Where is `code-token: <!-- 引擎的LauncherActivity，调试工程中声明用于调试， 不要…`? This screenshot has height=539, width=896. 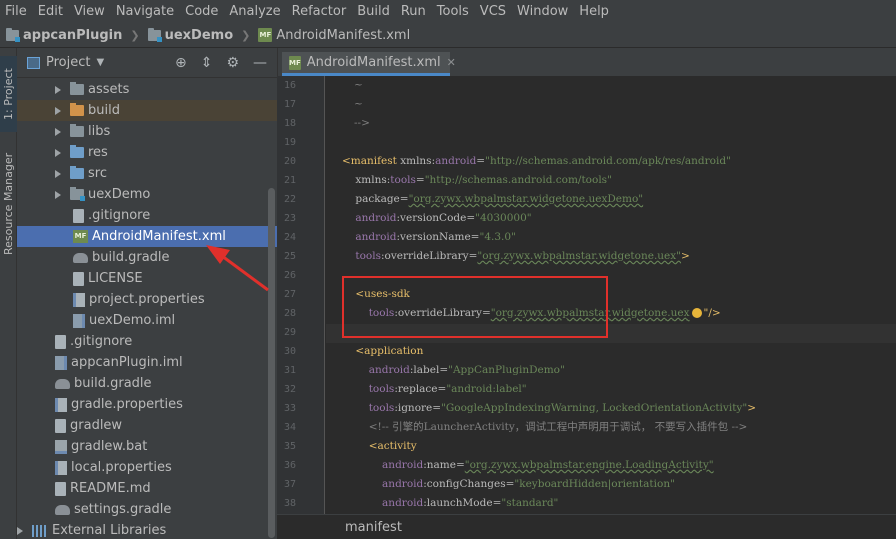 code-token: <!-- 引擎的LauncherActivity，调试工程中声明用于调试， 不要… is located at coordinates (545, 427).